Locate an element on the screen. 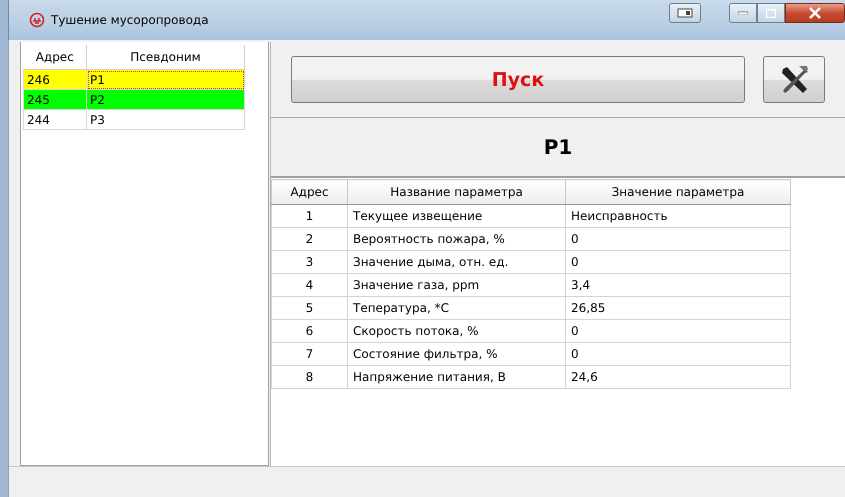 The image size is (845, 497). column-header: Значение параметра is located at coordinates (678, 192).